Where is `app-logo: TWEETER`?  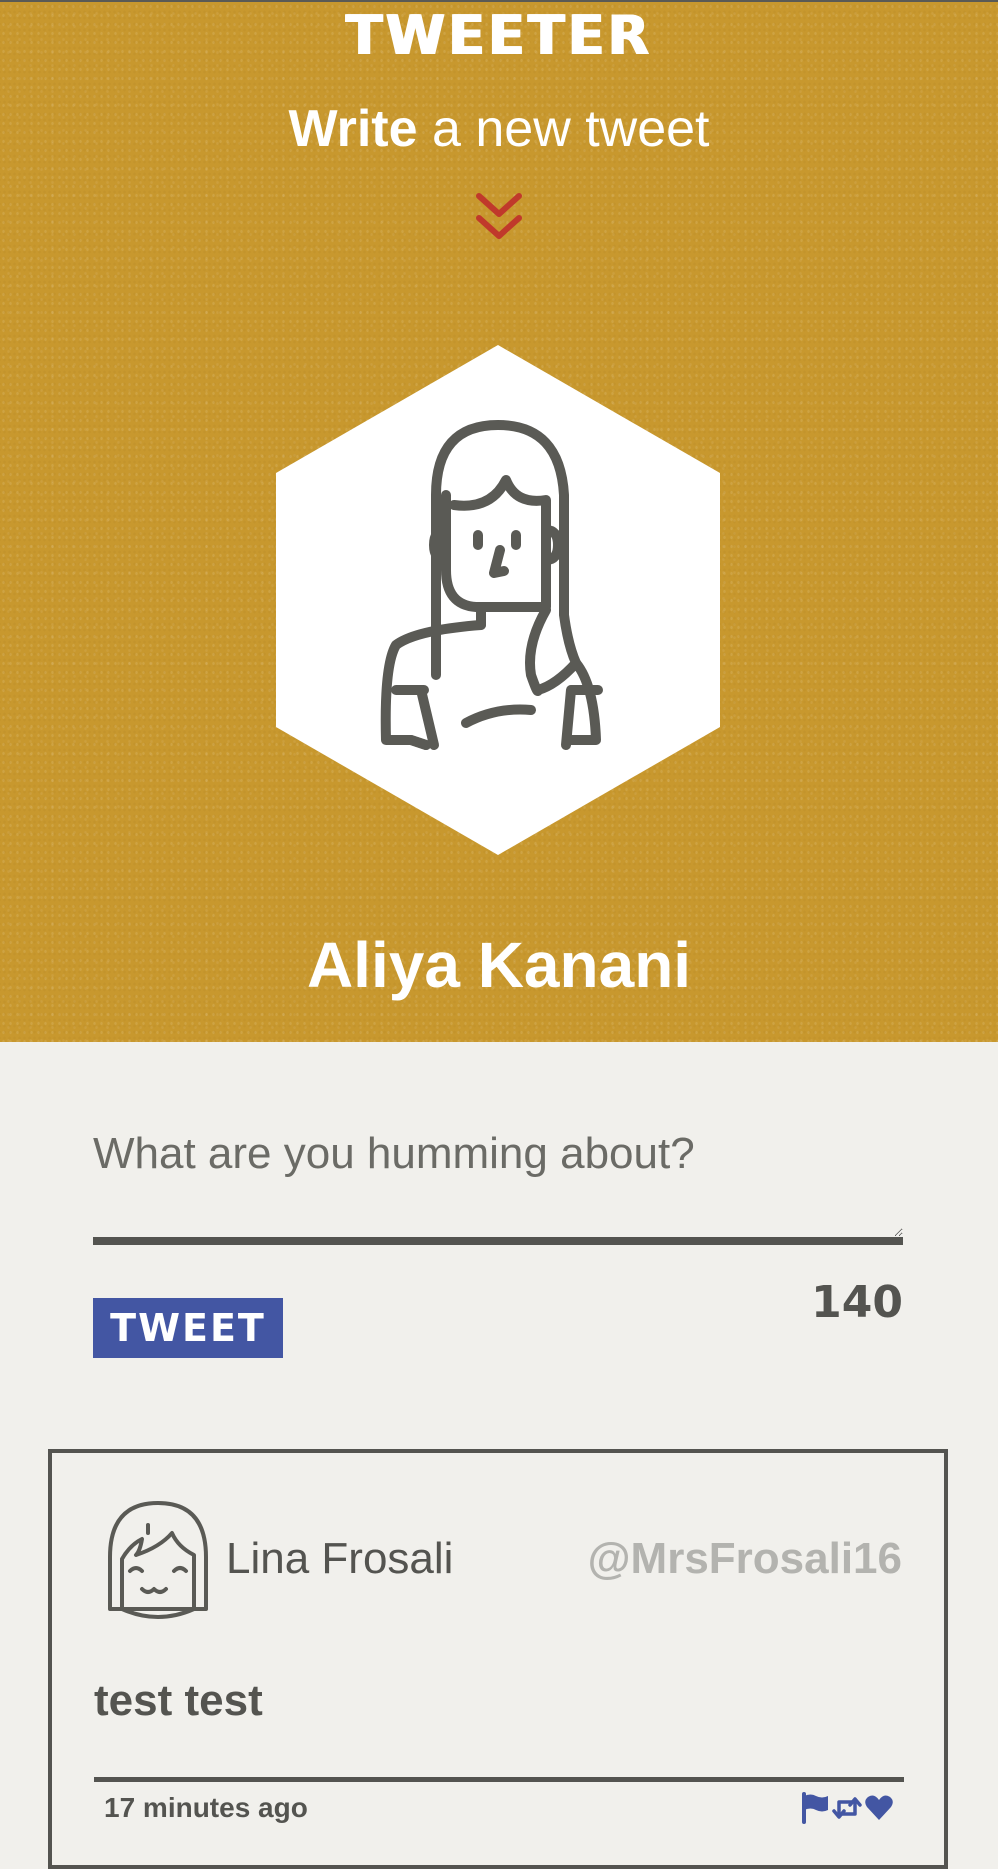
app-logo: TWEETER is located at coordinates (499, 35).